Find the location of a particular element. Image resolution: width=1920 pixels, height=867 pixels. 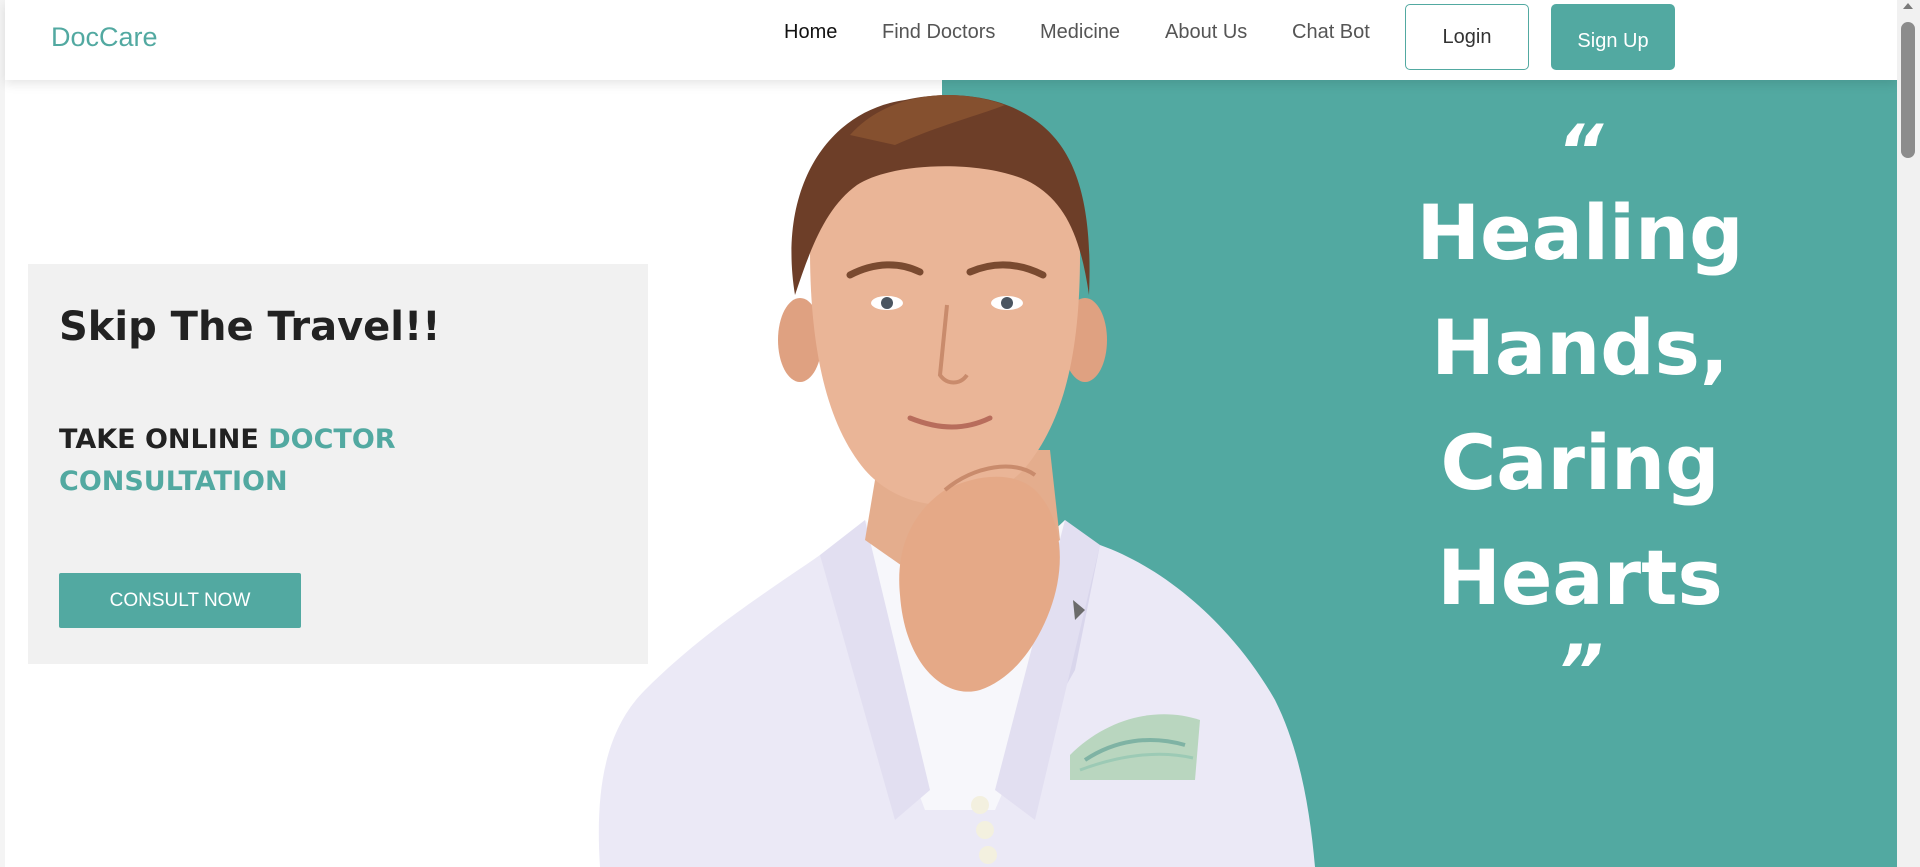

card-title: Skip The Travel!! is located at coordinates (250, 327).